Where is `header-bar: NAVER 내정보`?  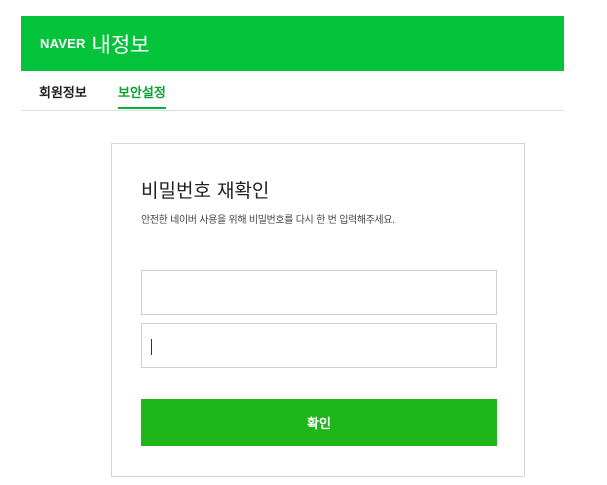
header-bar: NAVER 내정보 is located at coordinates (292, 43).